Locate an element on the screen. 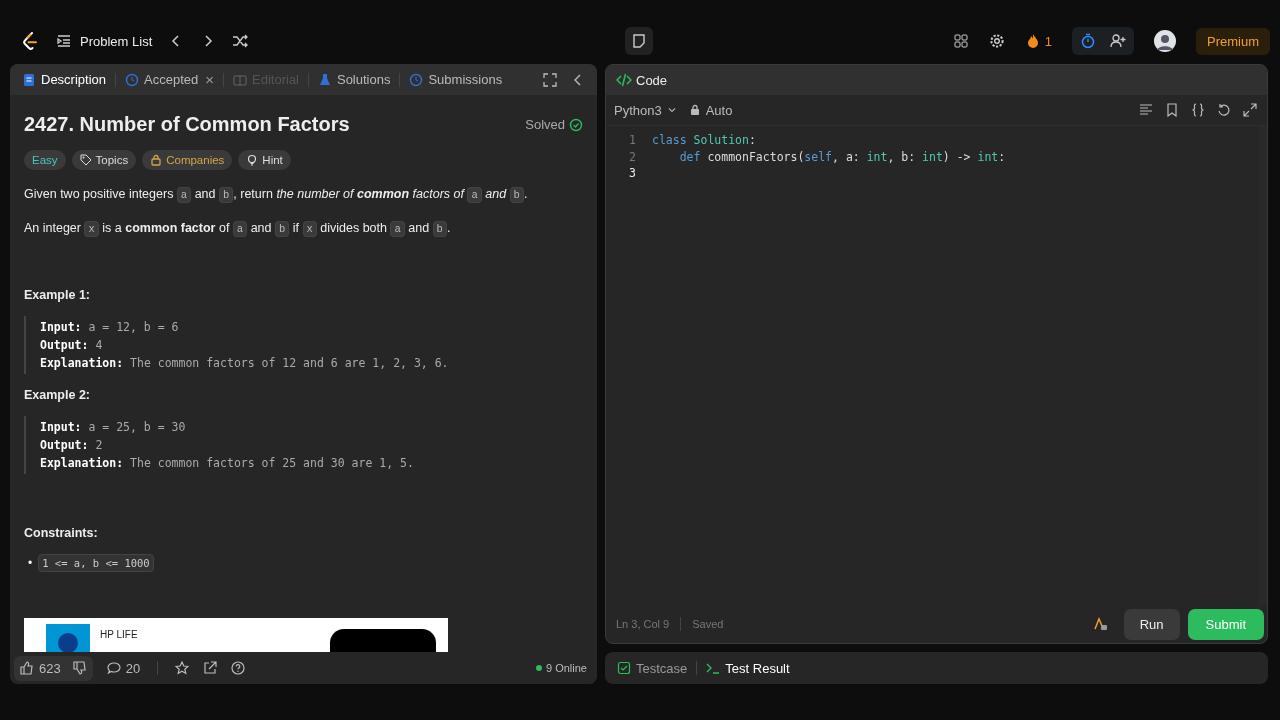 This screenshot has width=1280, height=720. online-count: 9 Online is located at coordinates (566, 668).